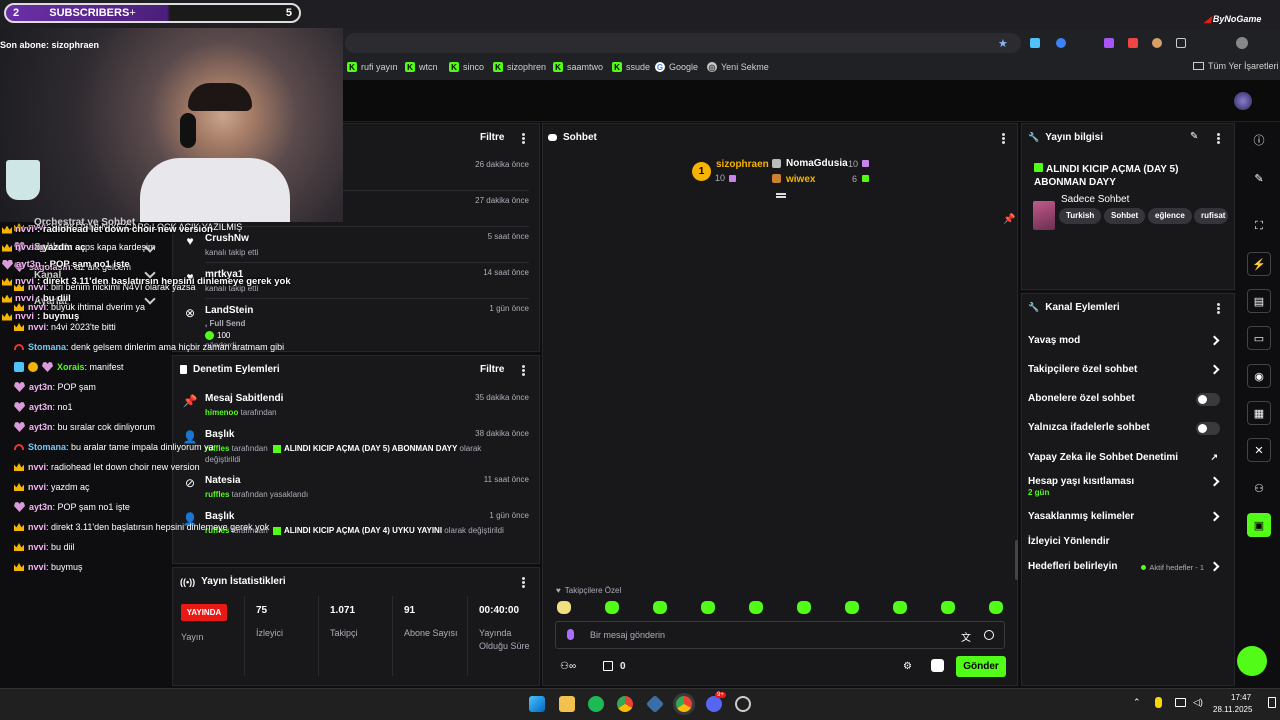  I want to click on notes-icon: ▤, so click(1259, 301).